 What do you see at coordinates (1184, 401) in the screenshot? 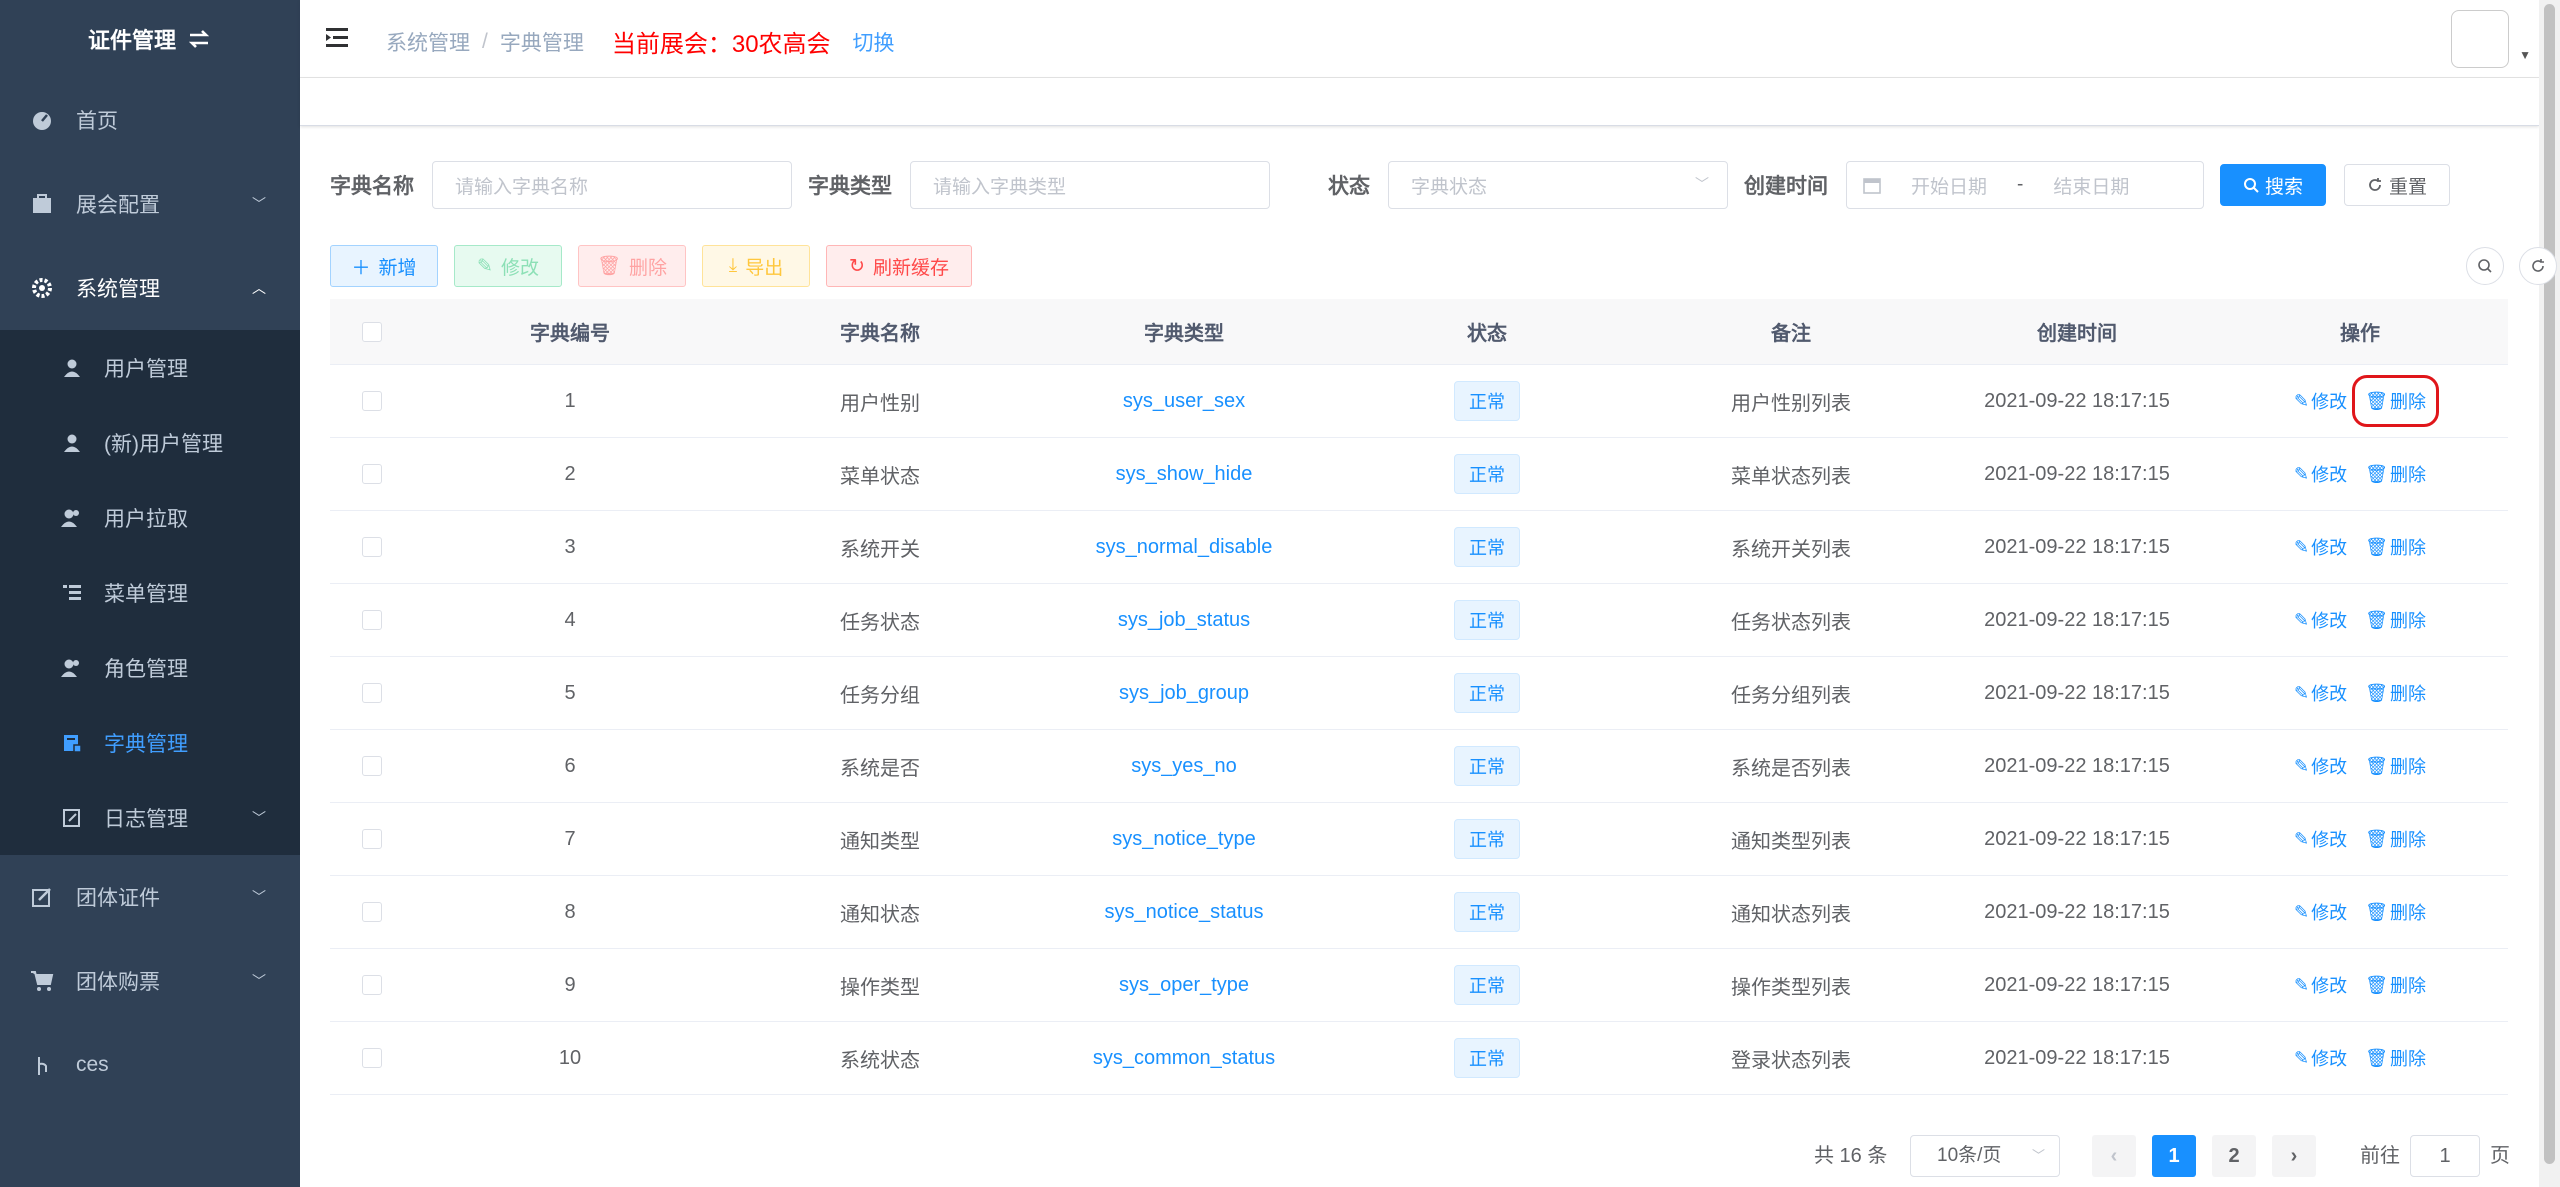
I see `dict-type-link: sys_user_sex` at bounding box center [1184, 401].